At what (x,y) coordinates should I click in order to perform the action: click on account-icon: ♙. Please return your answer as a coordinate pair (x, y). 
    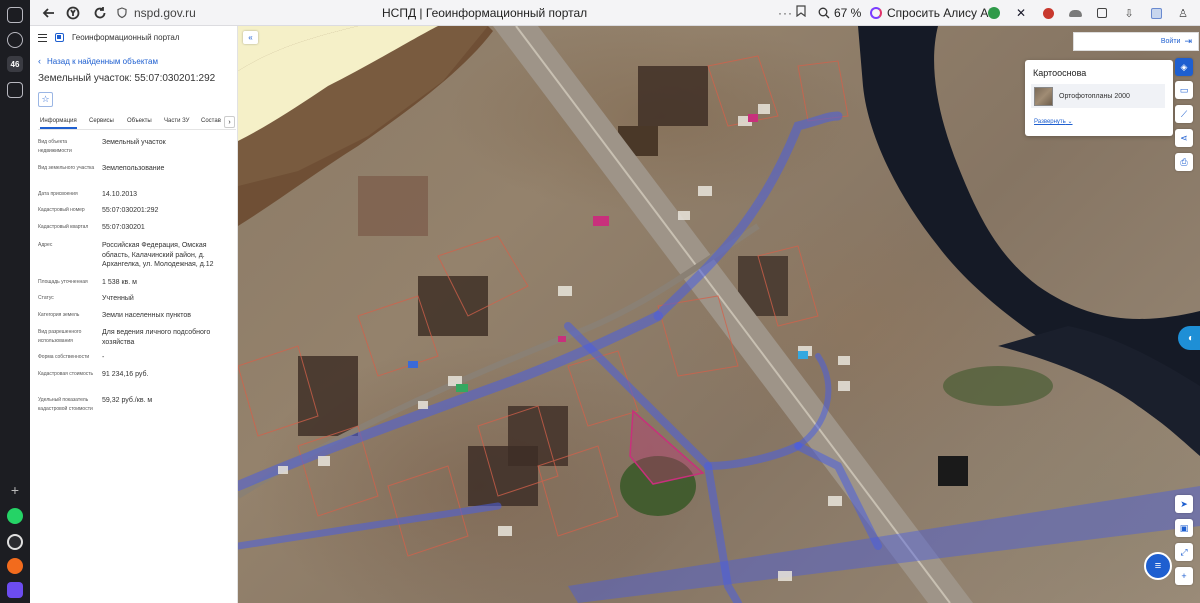
    Looking at the image, I should click on (1183, 13).